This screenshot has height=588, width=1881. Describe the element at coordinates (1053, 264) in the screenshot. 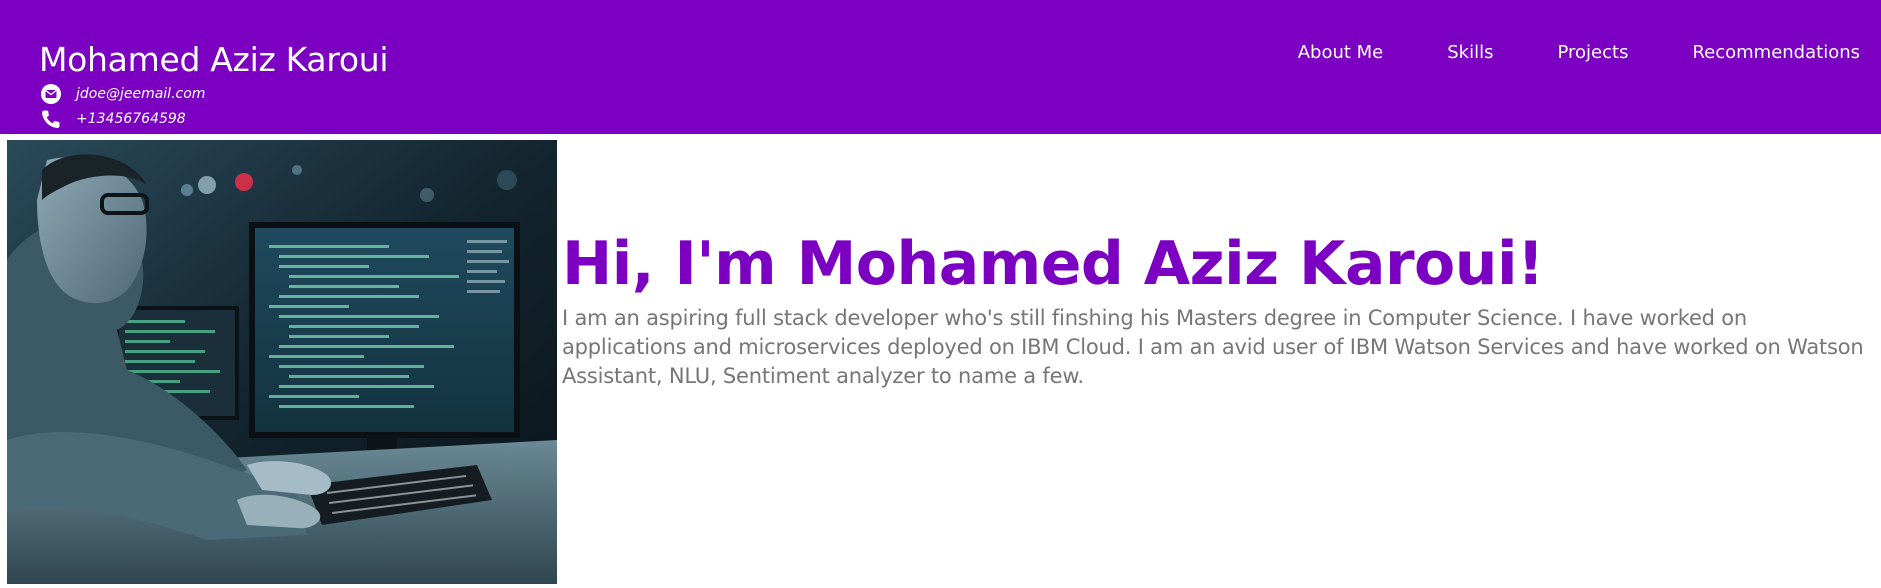

I see `intro-heading: Hi, I'm Mohamed Aziz Karoui!` at that location.